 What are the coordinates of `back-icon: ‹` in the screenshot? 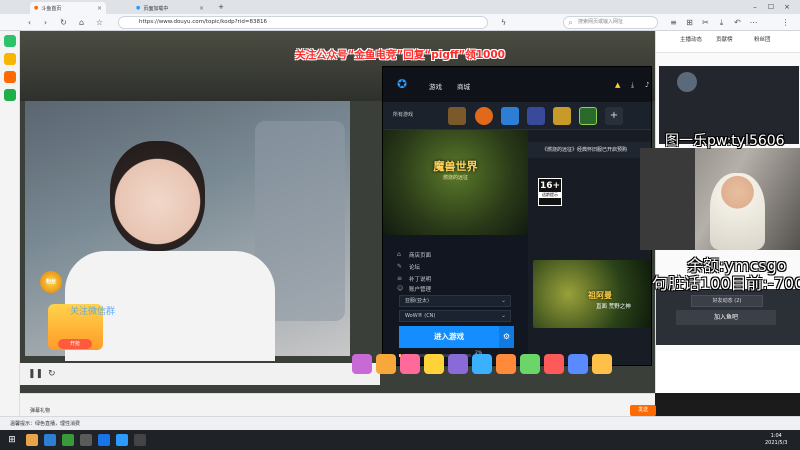 It's located at (29, 22).